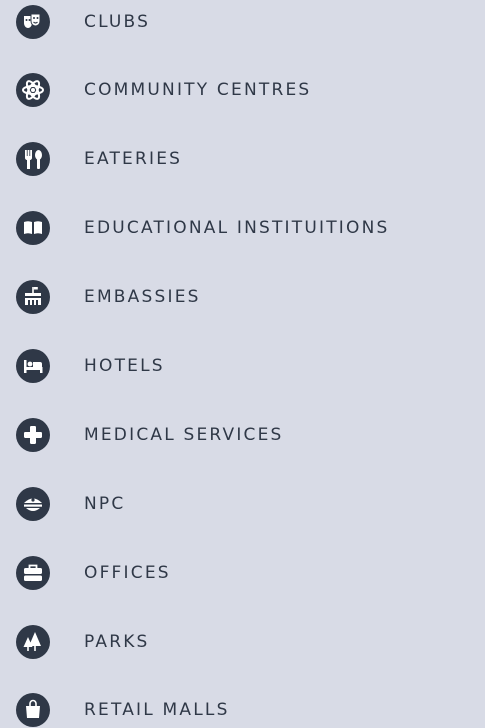  Describe the element at coordinates (33, 228) in the screenshot. I see `open-book-icon` at that location.